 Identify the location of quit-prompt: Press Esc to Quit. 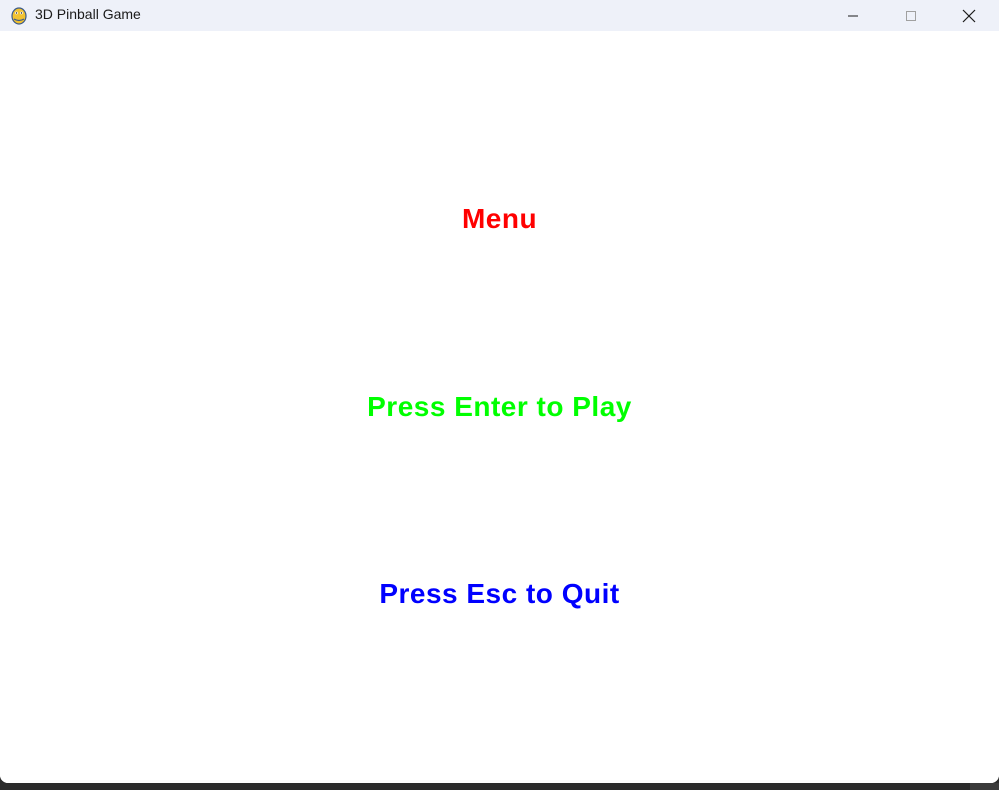
(499, 593).